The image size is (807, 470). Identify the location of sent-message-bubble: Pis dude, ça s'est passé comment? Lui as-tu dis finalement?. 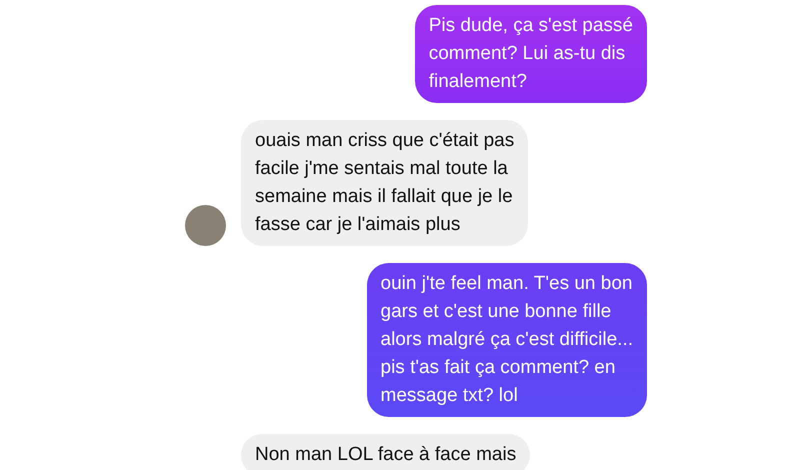
(530, 54).